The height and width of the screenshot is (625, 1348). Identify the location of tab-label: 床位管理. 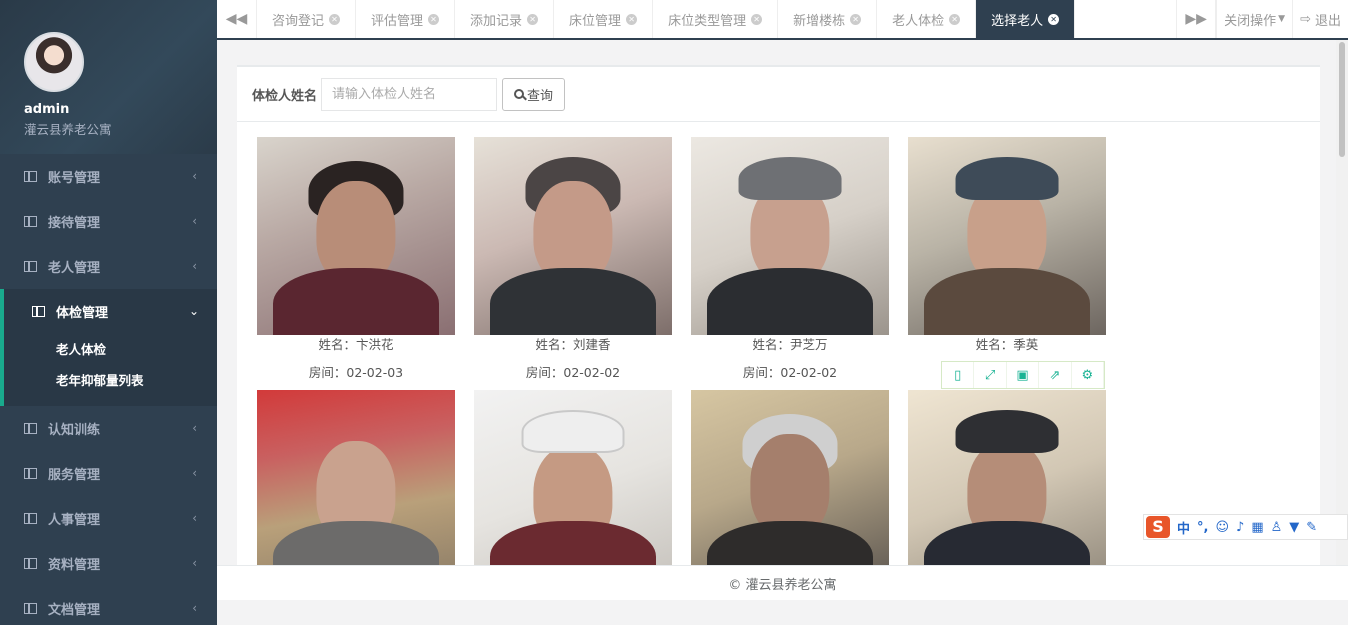
(595, 21).